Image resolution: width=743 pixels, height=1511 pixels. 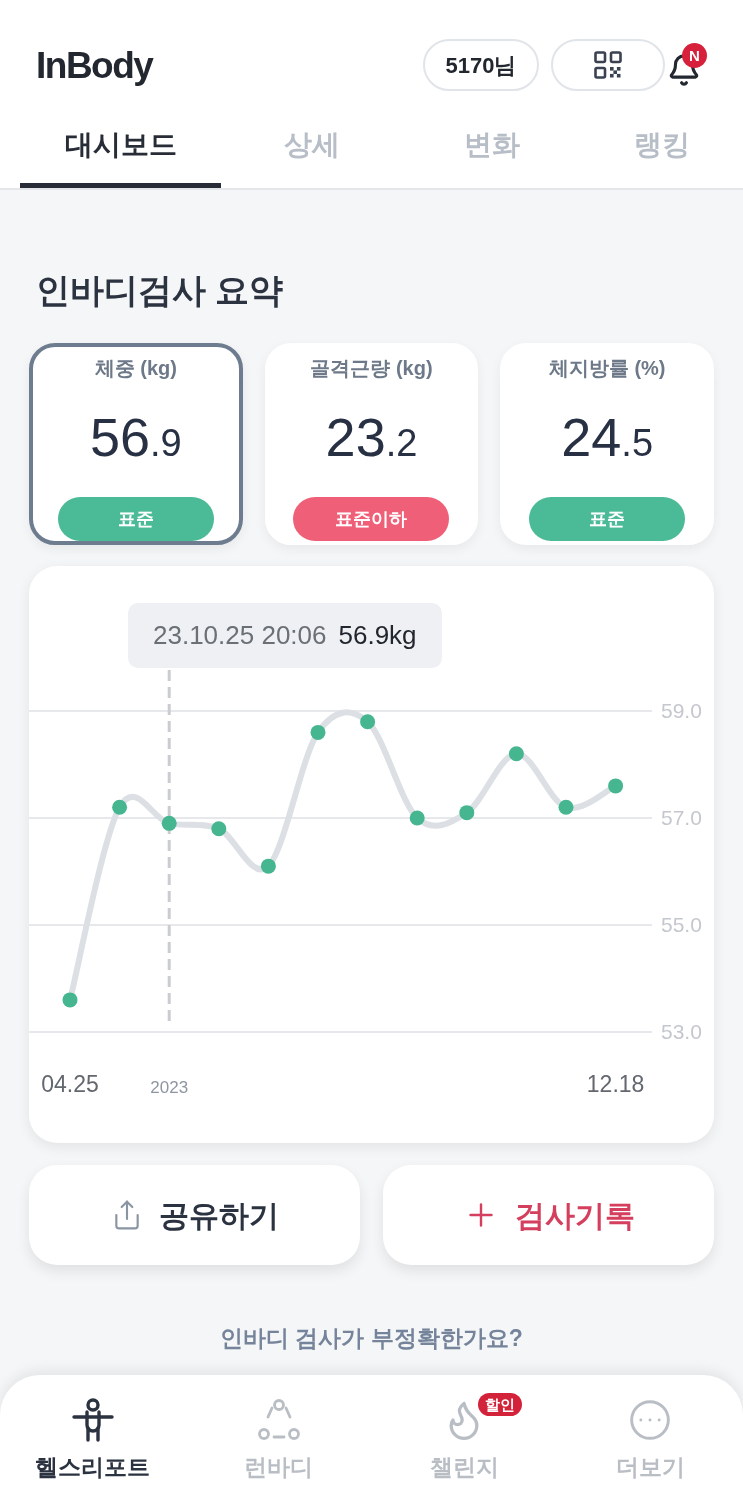 What do you see at coordinates (694, 55) in the screenshot?
I see `notification-badge: N` at bounding box center [694, 55].